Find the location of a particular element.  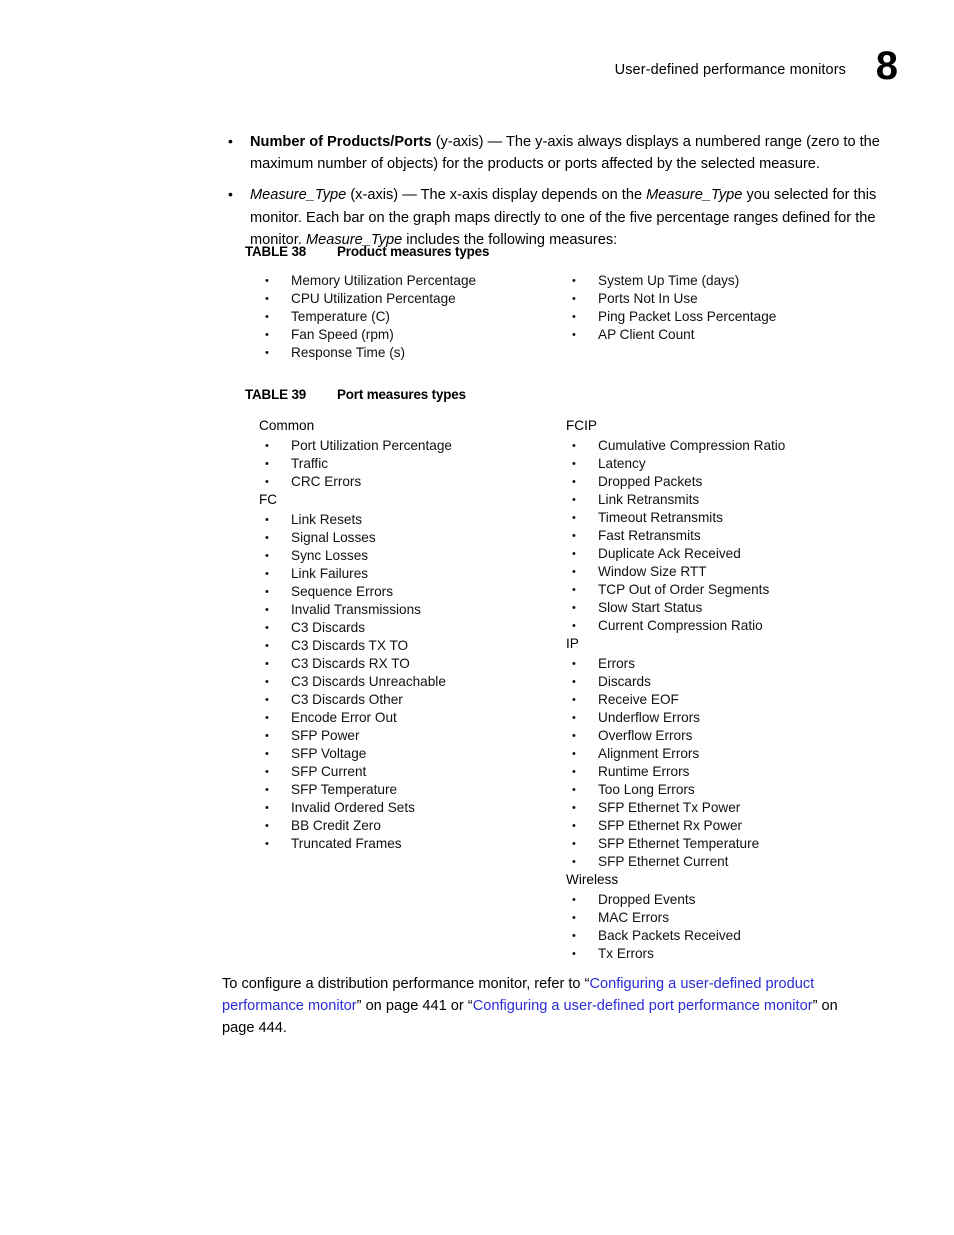

intro-1-text-0: Measure_Type is located at coordinates (298, 195).